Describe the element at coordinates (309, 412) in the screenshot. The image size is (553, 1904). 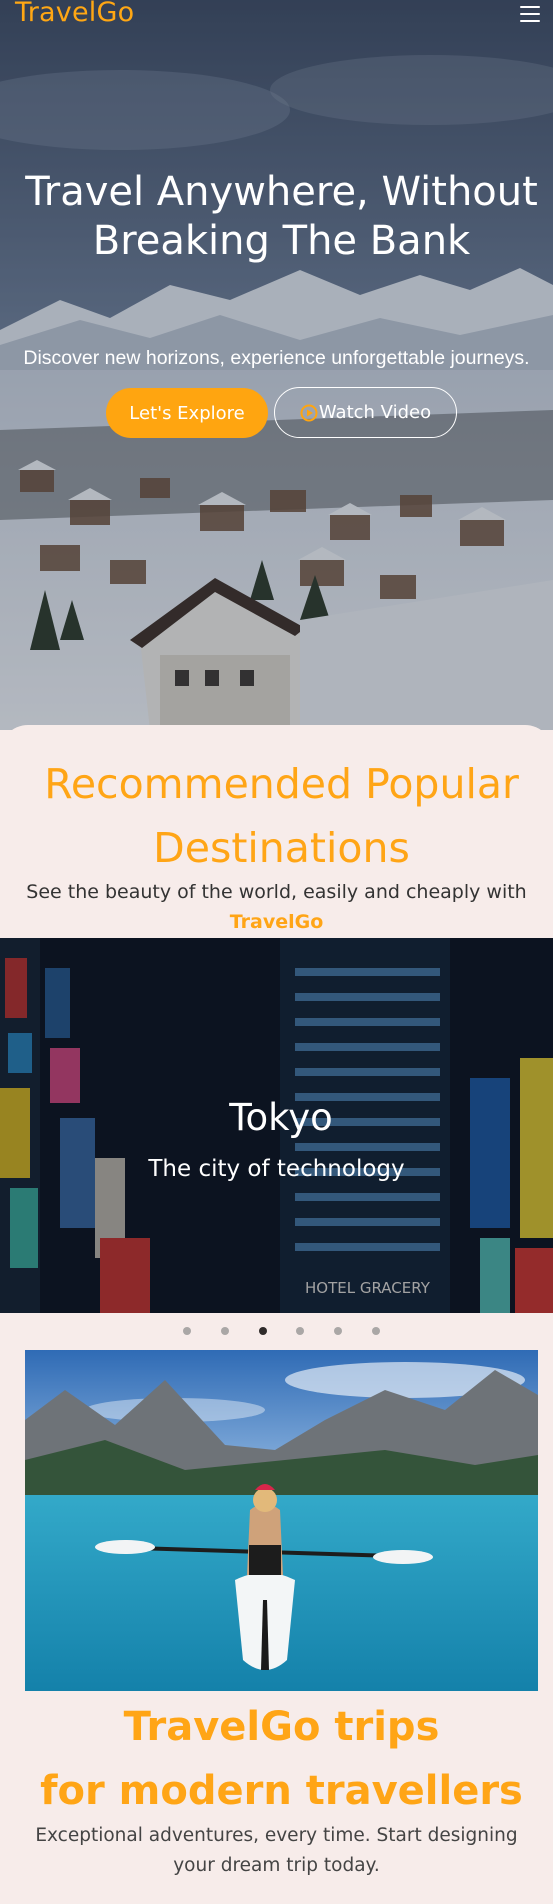
I see `play-circle-icon` at that location.